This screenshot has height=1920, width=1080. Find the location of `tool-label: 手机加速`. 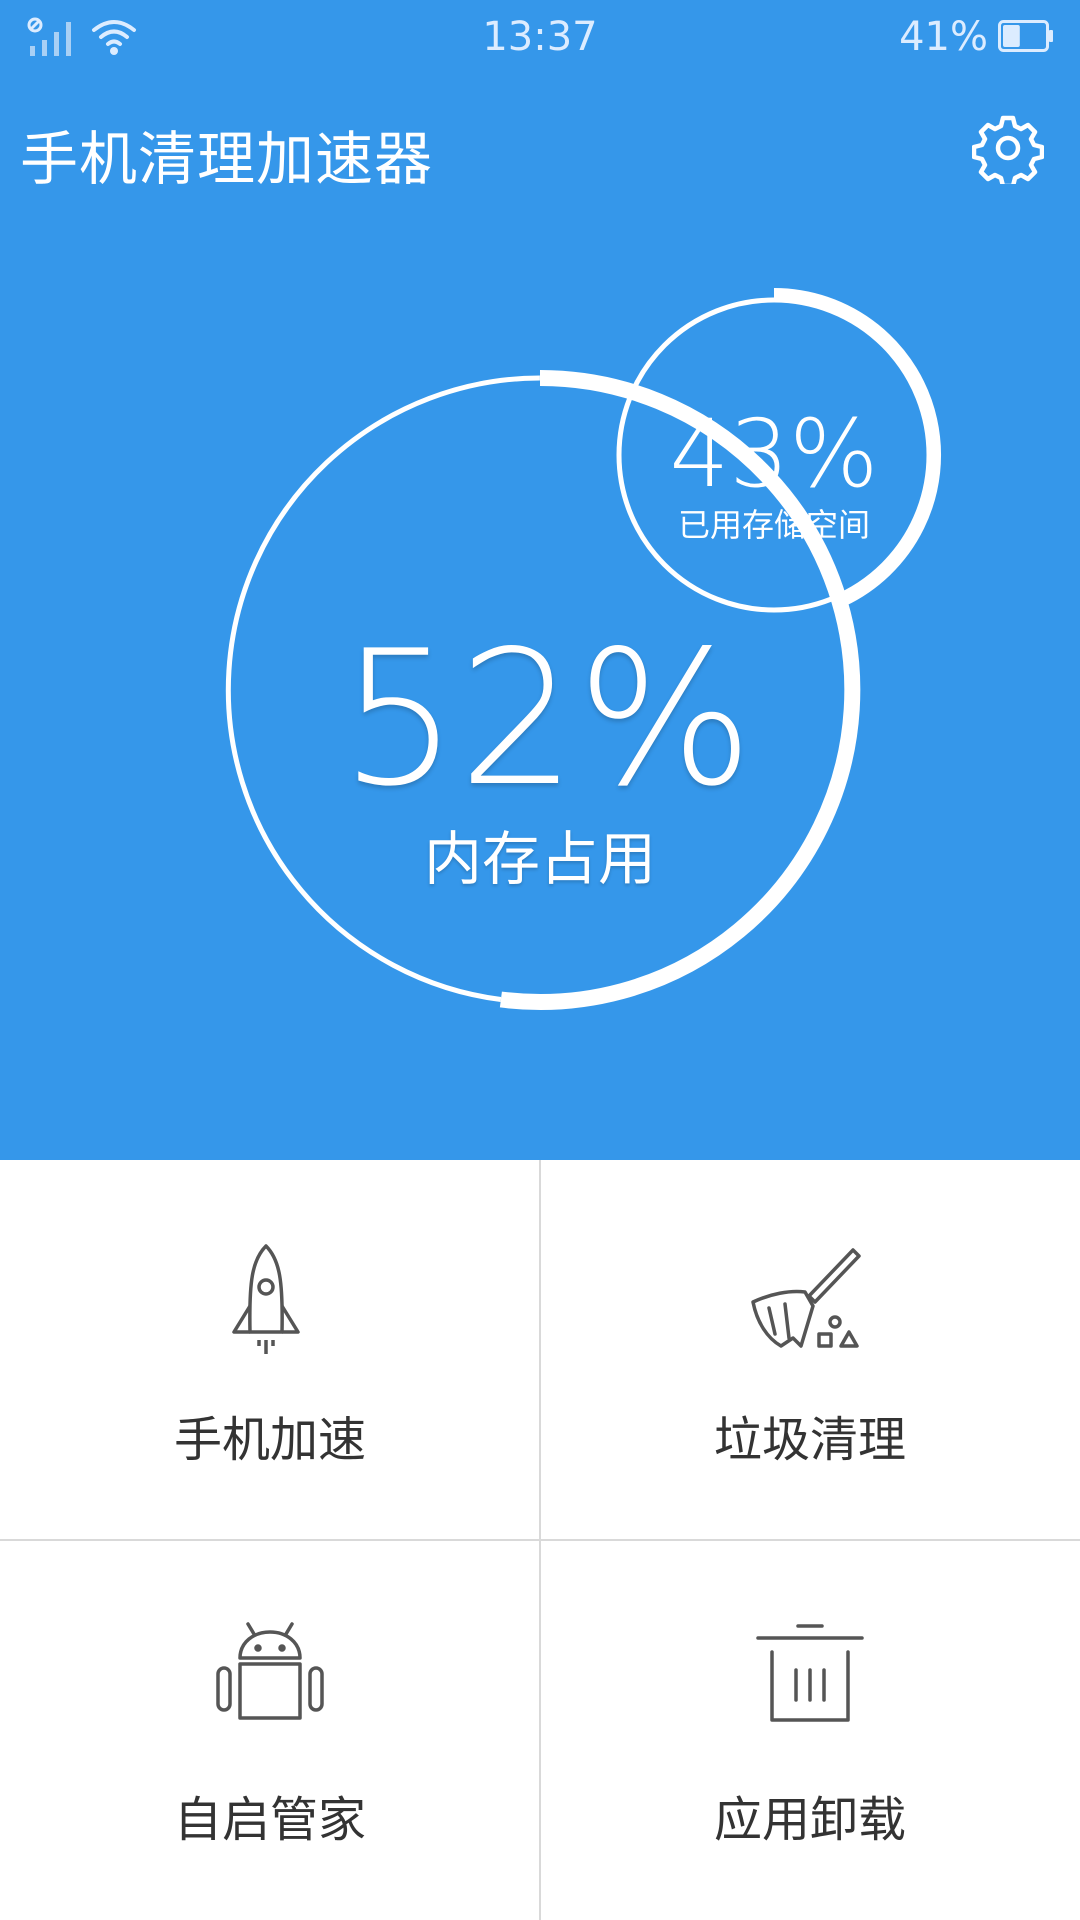

tool-label: 手机加速 is located at coordinates (269, 1440).